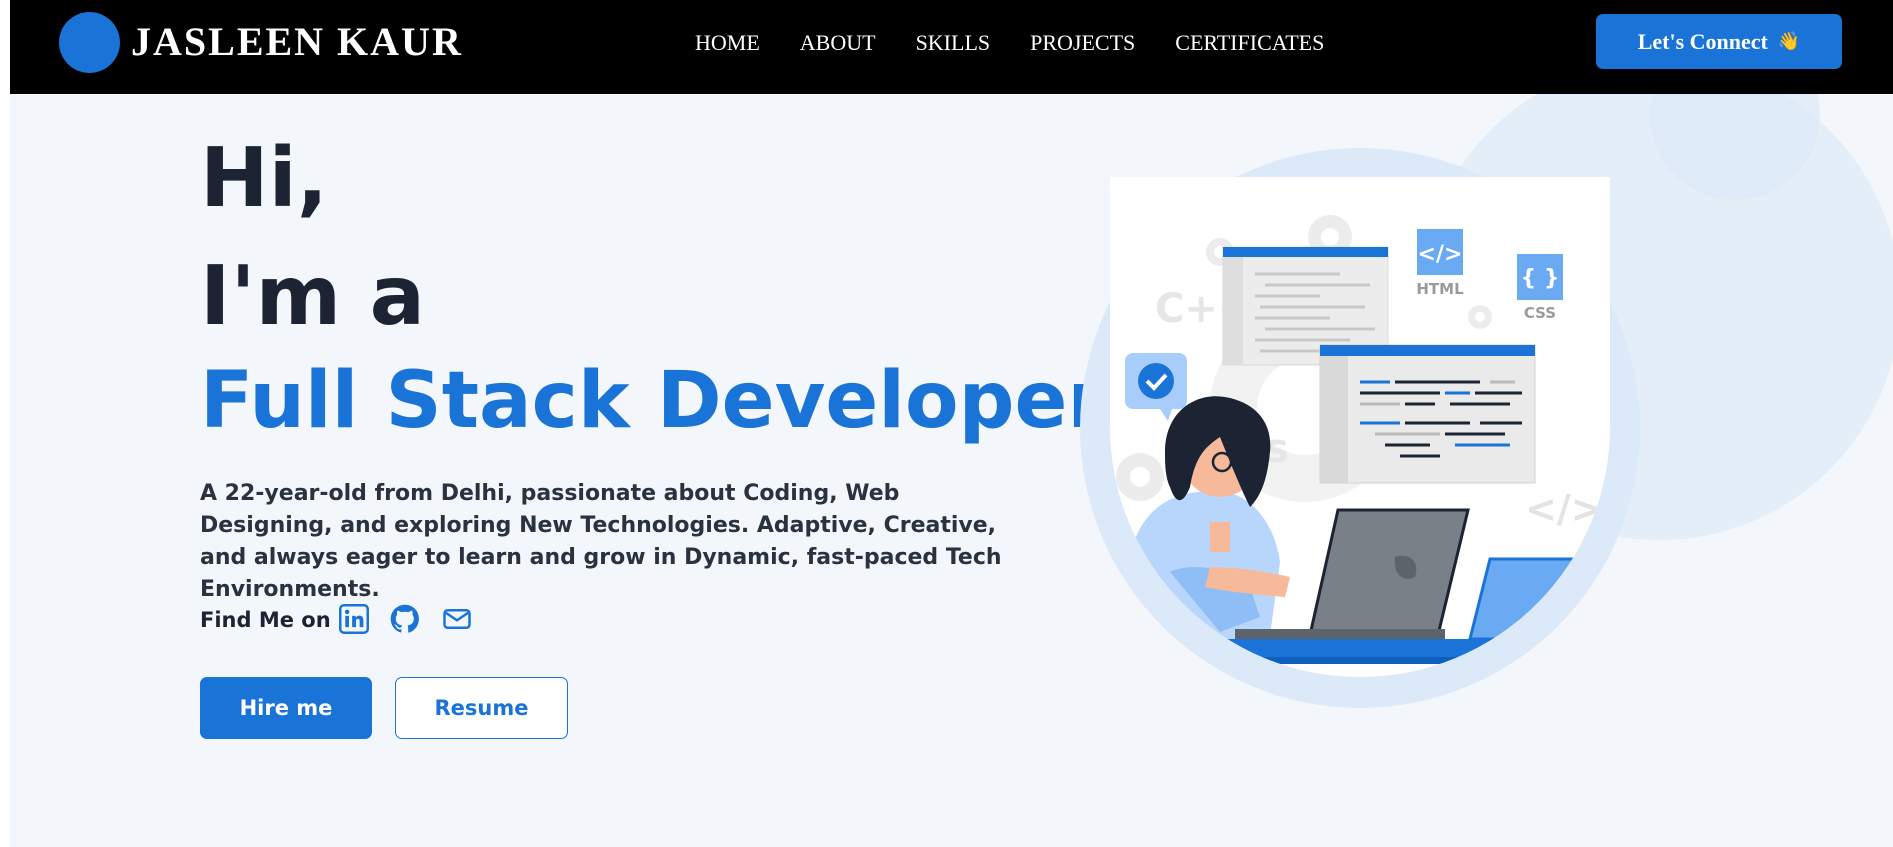 The image size is (1893, 847). I want to click on brand-name: JASLEEN KAUR, so click(297, 41).